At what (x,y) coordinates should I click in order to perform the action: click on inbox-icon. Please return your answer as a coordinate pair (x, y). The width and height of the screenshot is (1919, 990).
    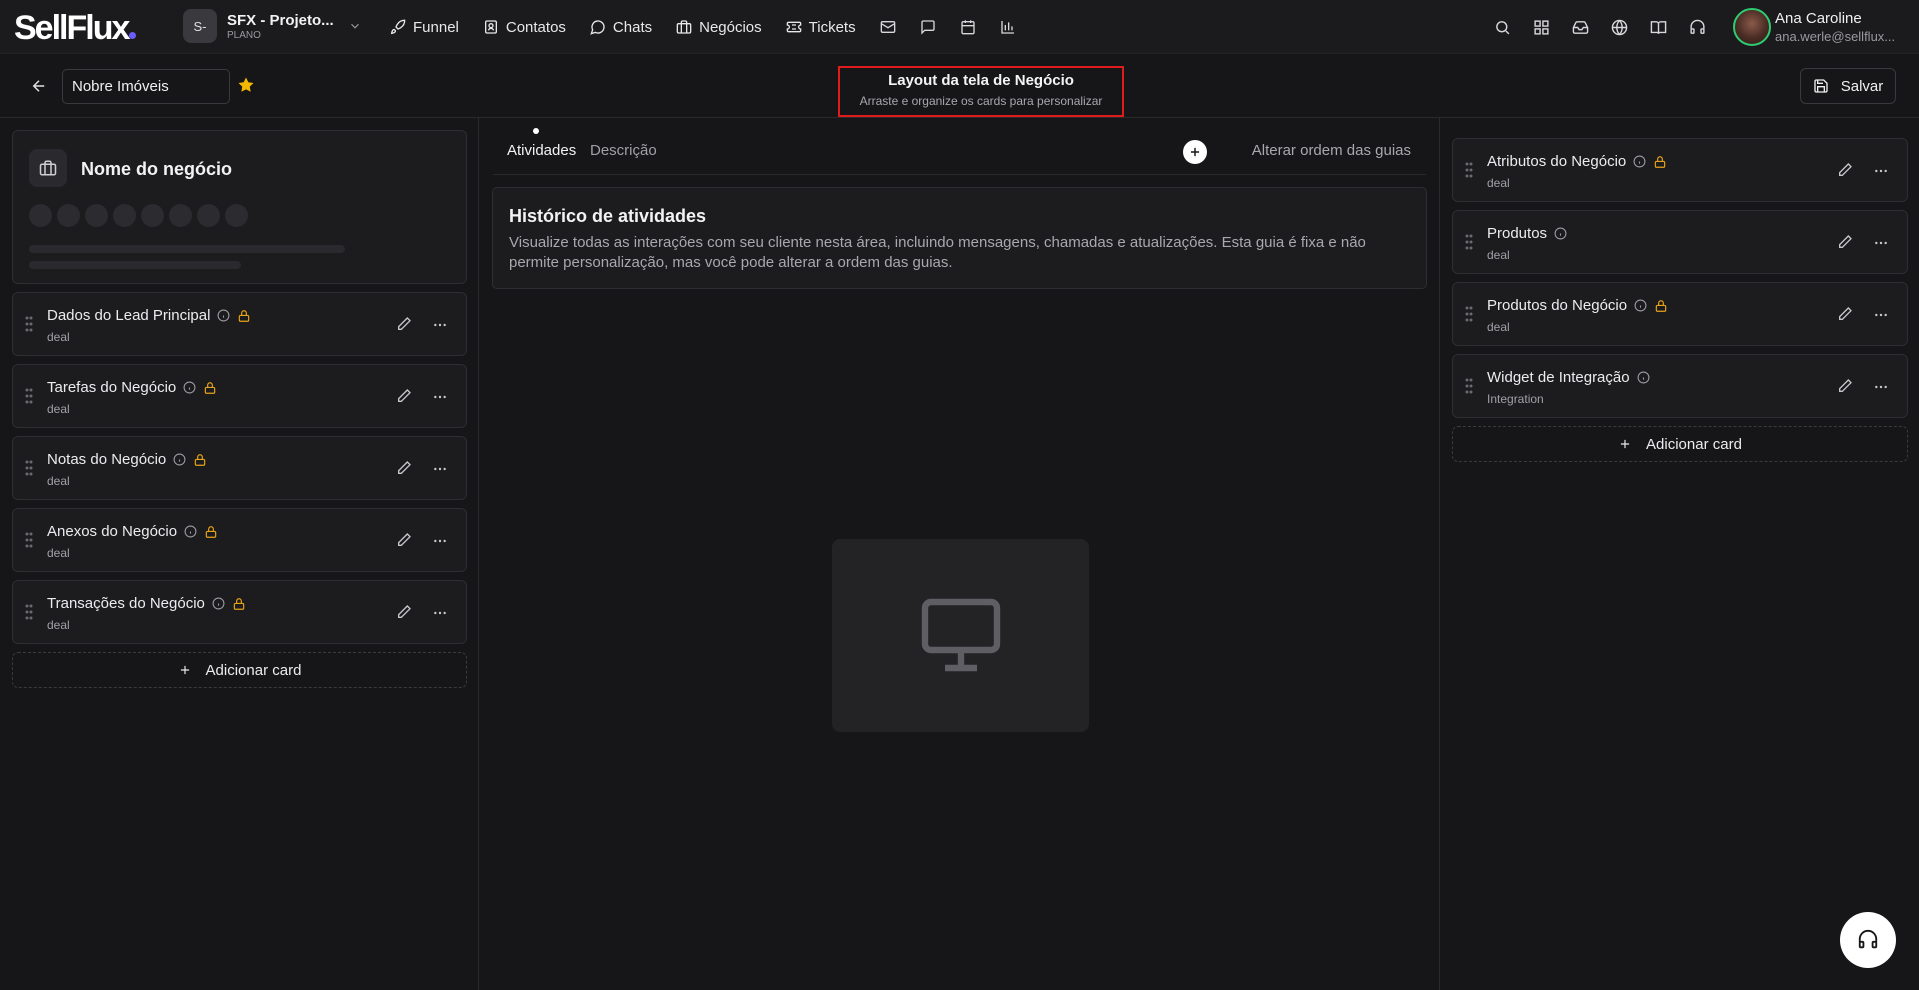
    Looking at the image, I should click on (1580, 27).